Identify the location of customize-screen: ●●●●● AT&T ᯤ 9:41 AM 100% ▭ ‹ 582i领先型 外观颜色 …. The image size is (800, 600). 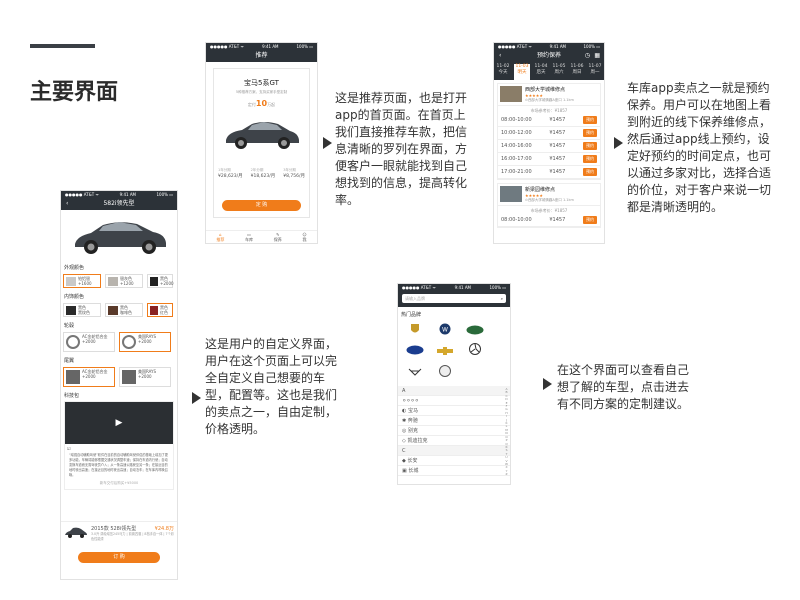
(119, 385).